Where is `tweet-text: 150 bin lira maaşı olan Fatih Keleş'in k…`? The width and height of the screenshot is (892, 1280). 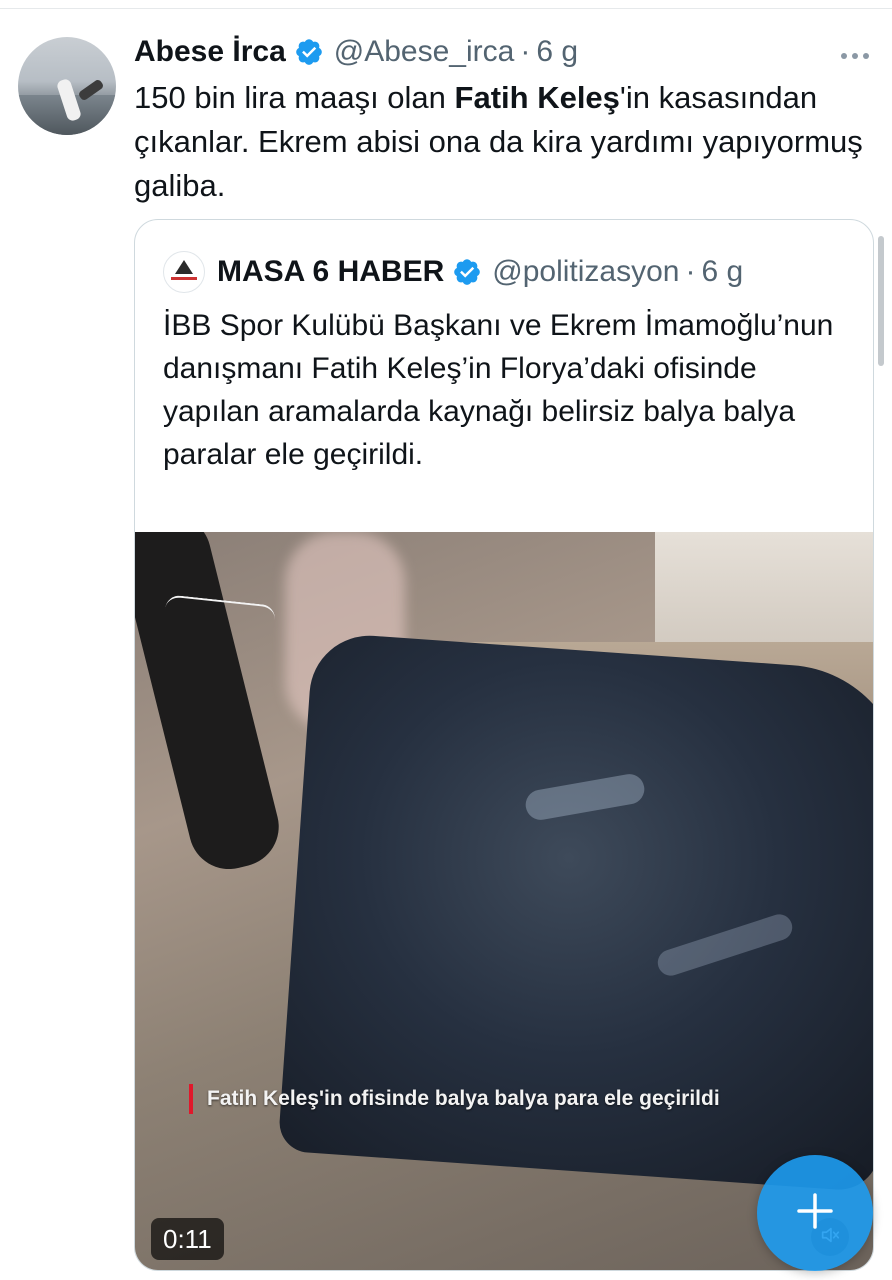
tweet-text: 150 bin lira maaşı olan Fatih Keleş'in k… is located at coordinates (501, 142).